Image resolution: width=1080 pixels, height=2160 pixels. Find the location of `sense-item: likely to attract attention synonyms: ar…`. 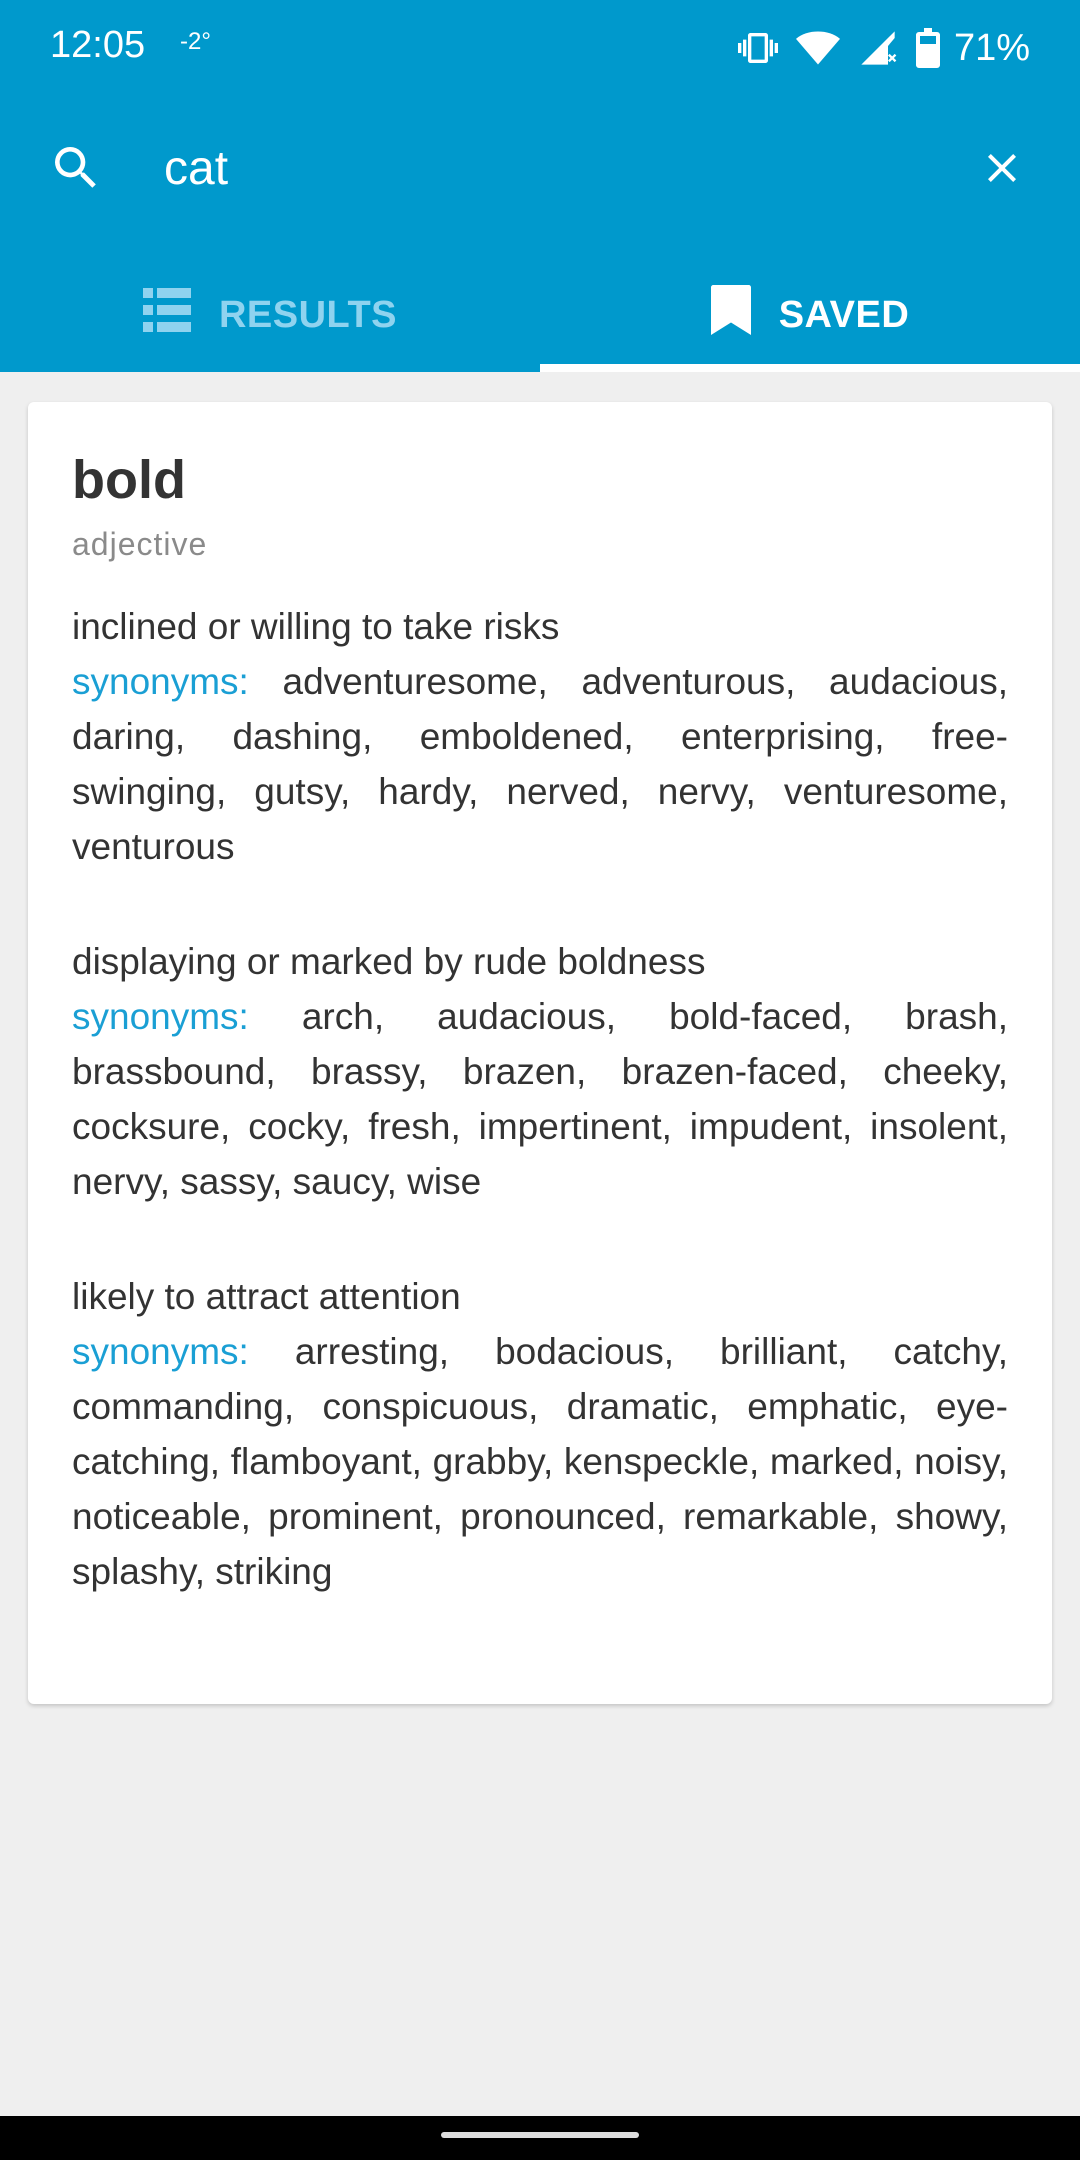

sense-item: likely to attract attention synonyms: ar… is located at coordinates (540, 1434).